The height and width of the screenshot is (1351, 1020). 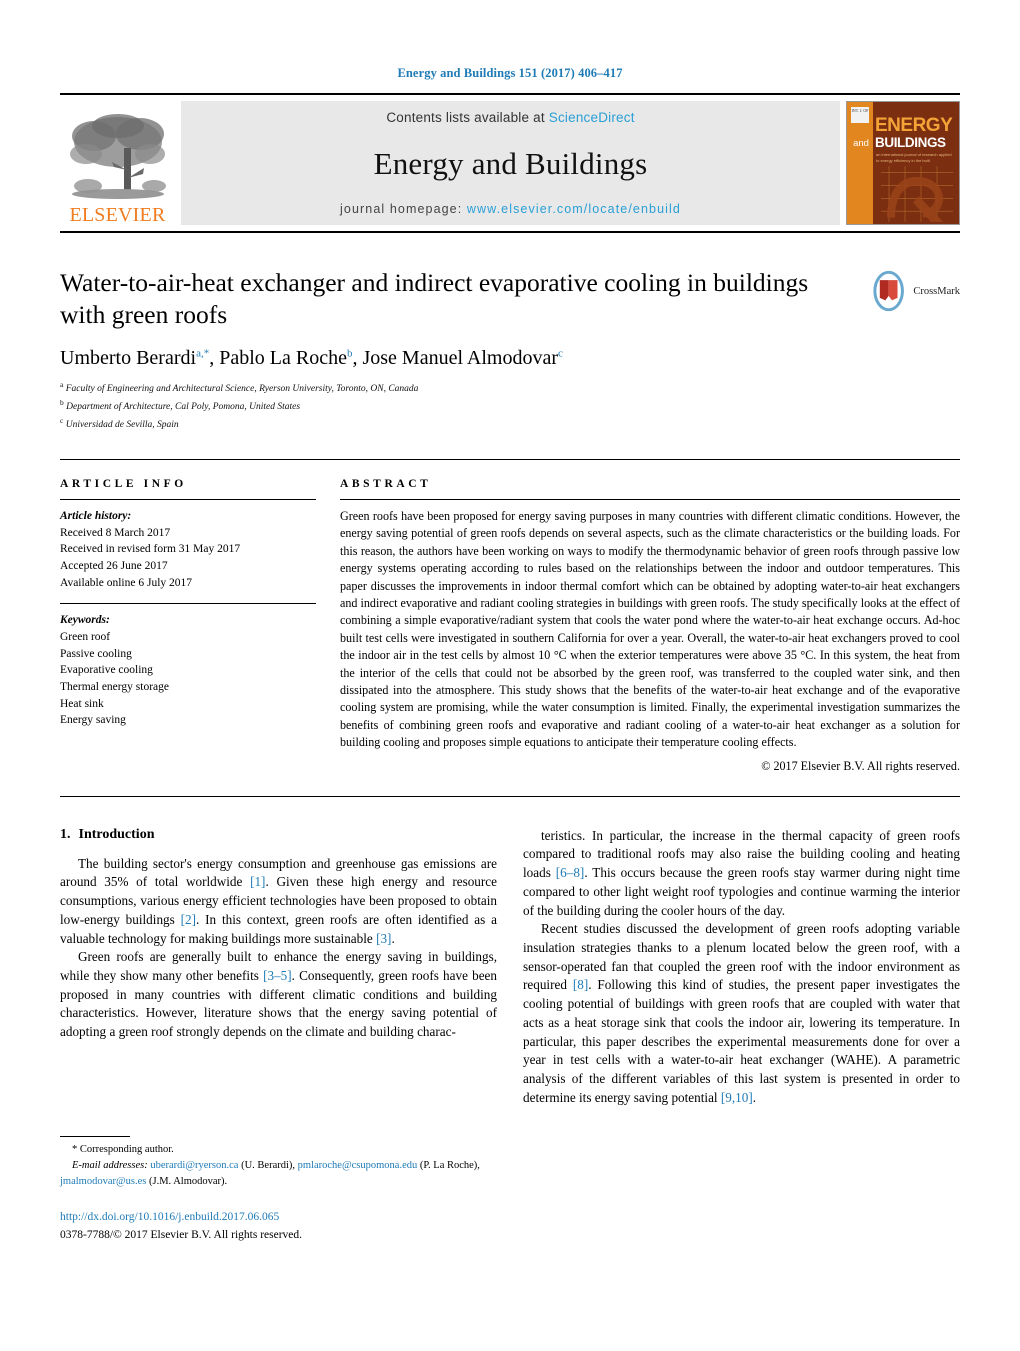 I want to click on journal-homepage-link: www.elsevier.com/locate/enbuild, so click(x=574, y=209).